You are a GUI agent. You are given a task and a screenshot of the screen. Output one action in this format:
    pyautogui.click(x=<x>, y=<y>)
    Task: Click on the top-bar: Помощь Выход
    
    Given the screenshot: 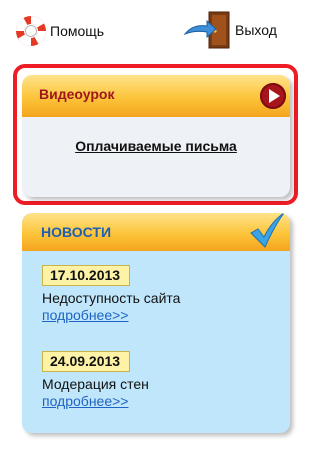 What is the action you would take?
    pyautogui.click(x=156, y=31)
    